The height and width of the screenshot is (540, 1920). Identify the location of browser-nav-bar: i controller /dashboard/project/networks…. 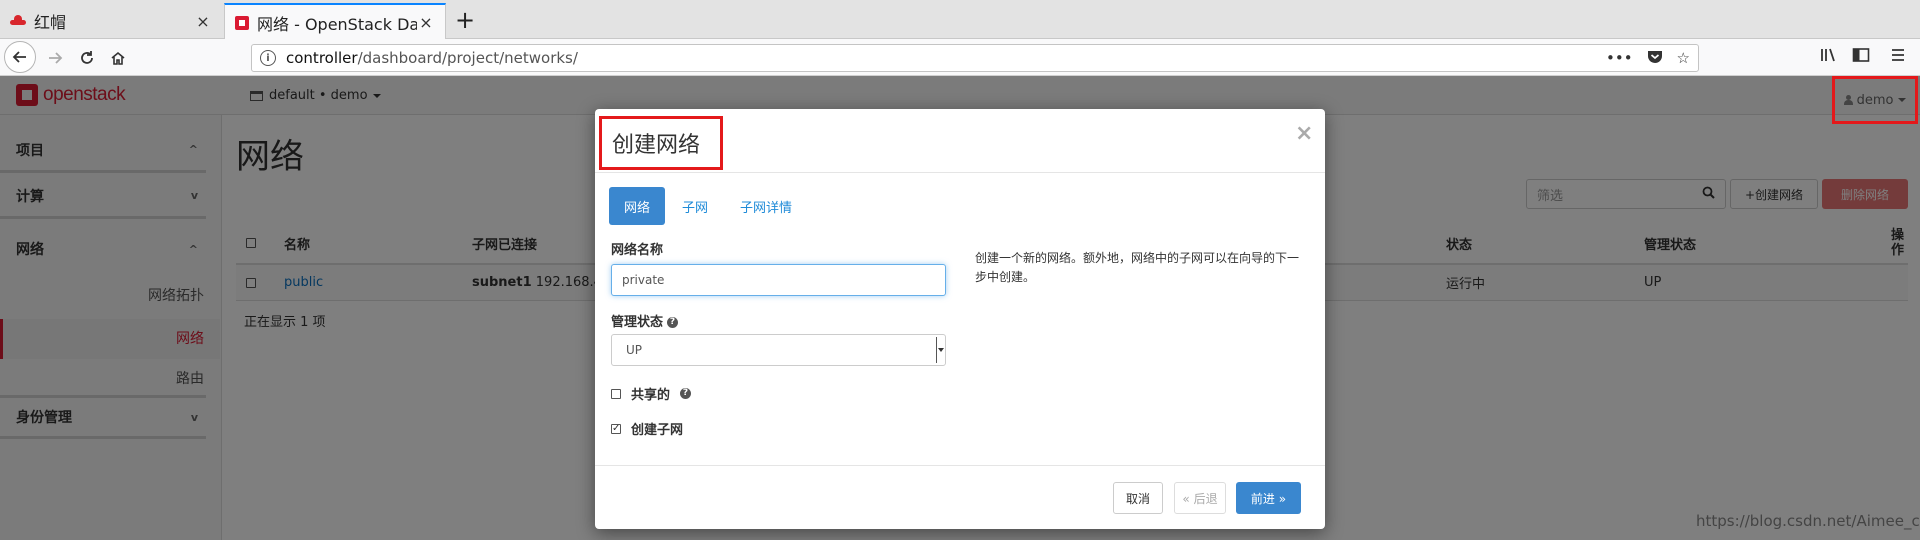
(960, 57).